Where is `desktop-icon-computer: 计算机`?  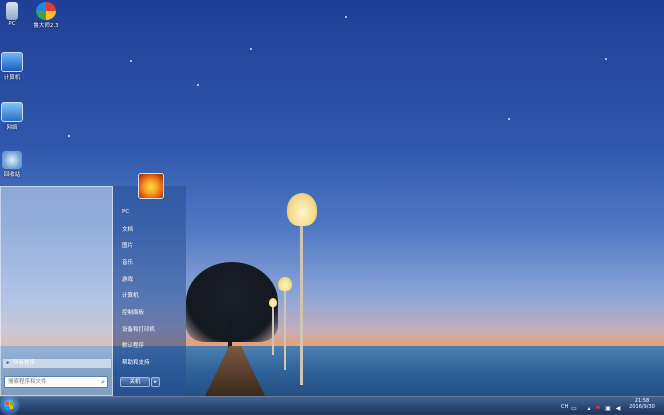 desktop-icon-computer: 计算机 is located at coordinates (14, 66).